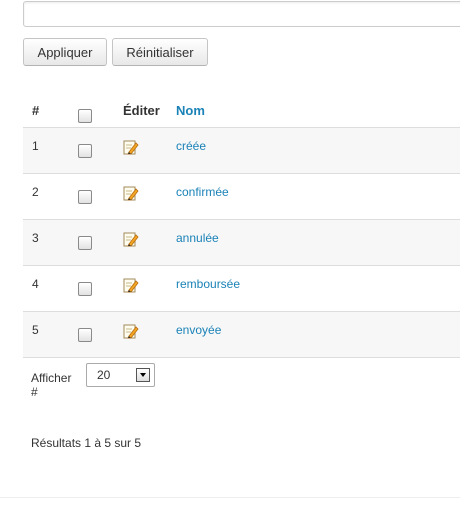 The height and width of the screenshot is (518, 460). I want to click on row-name-cell: créée, so click(191, 146).